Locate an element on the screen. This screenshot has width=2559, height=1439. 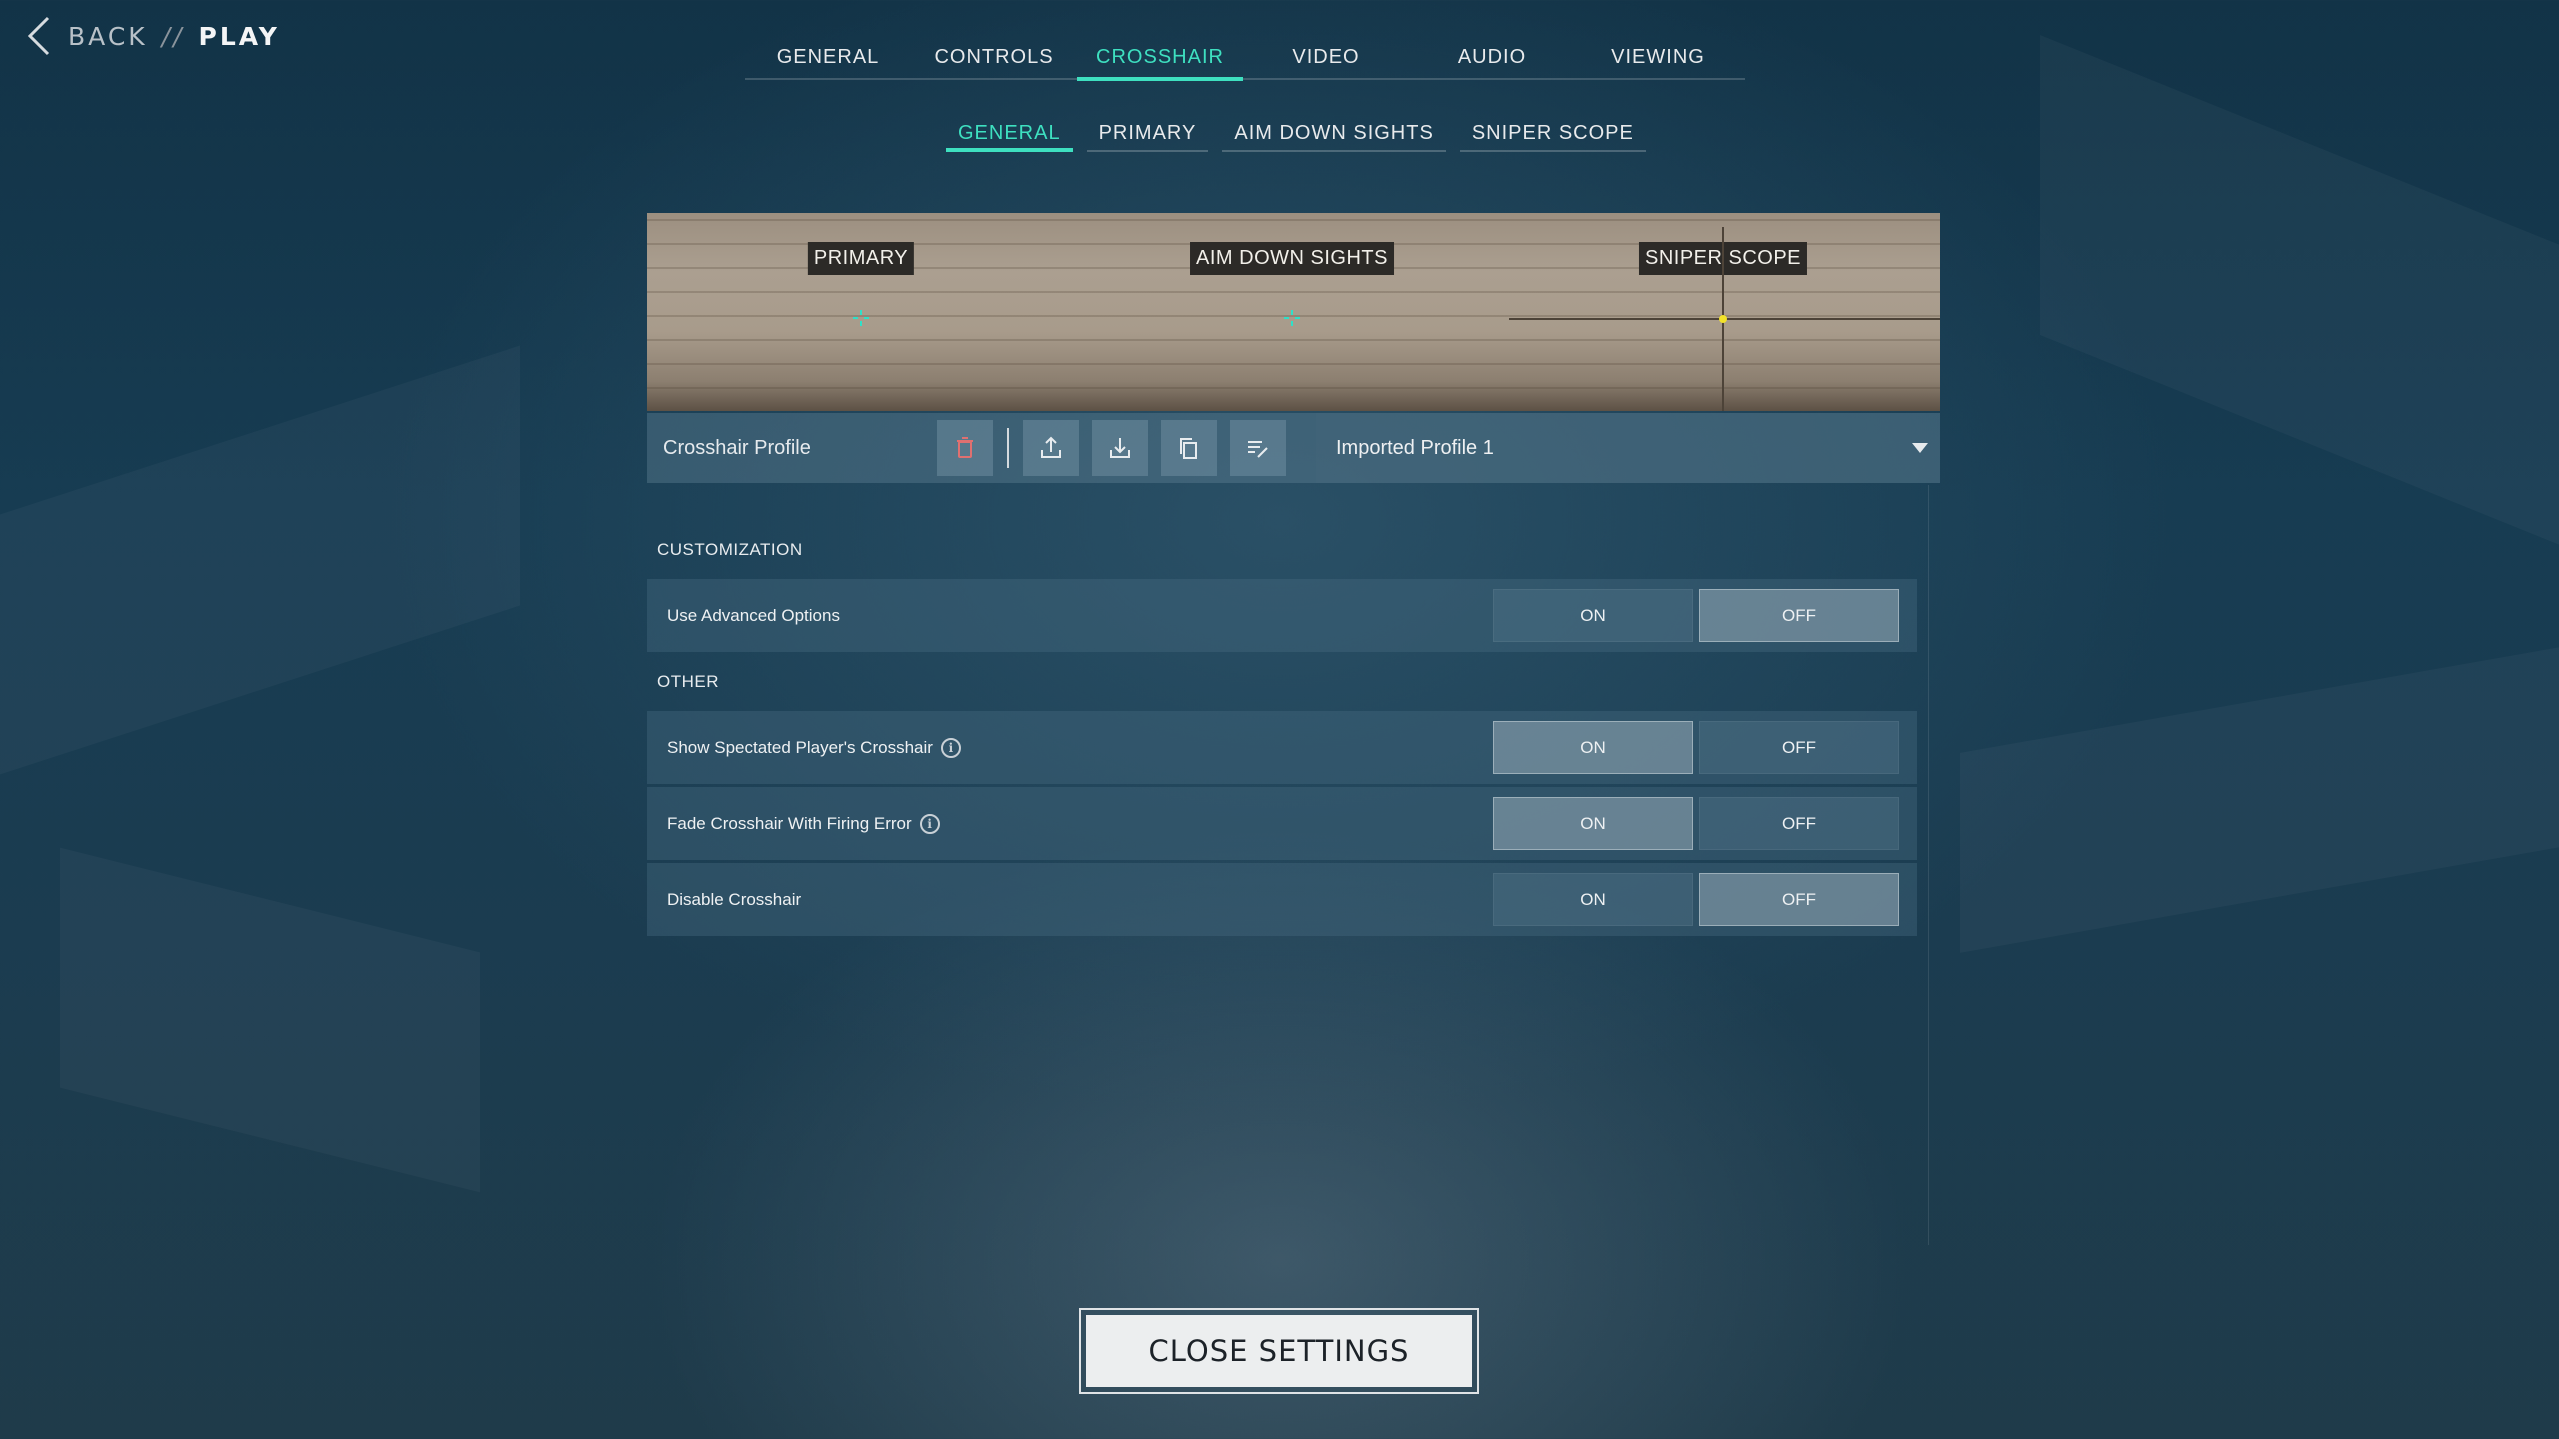
tab-controls: CONTROLS is located at coordinates (994, 56).